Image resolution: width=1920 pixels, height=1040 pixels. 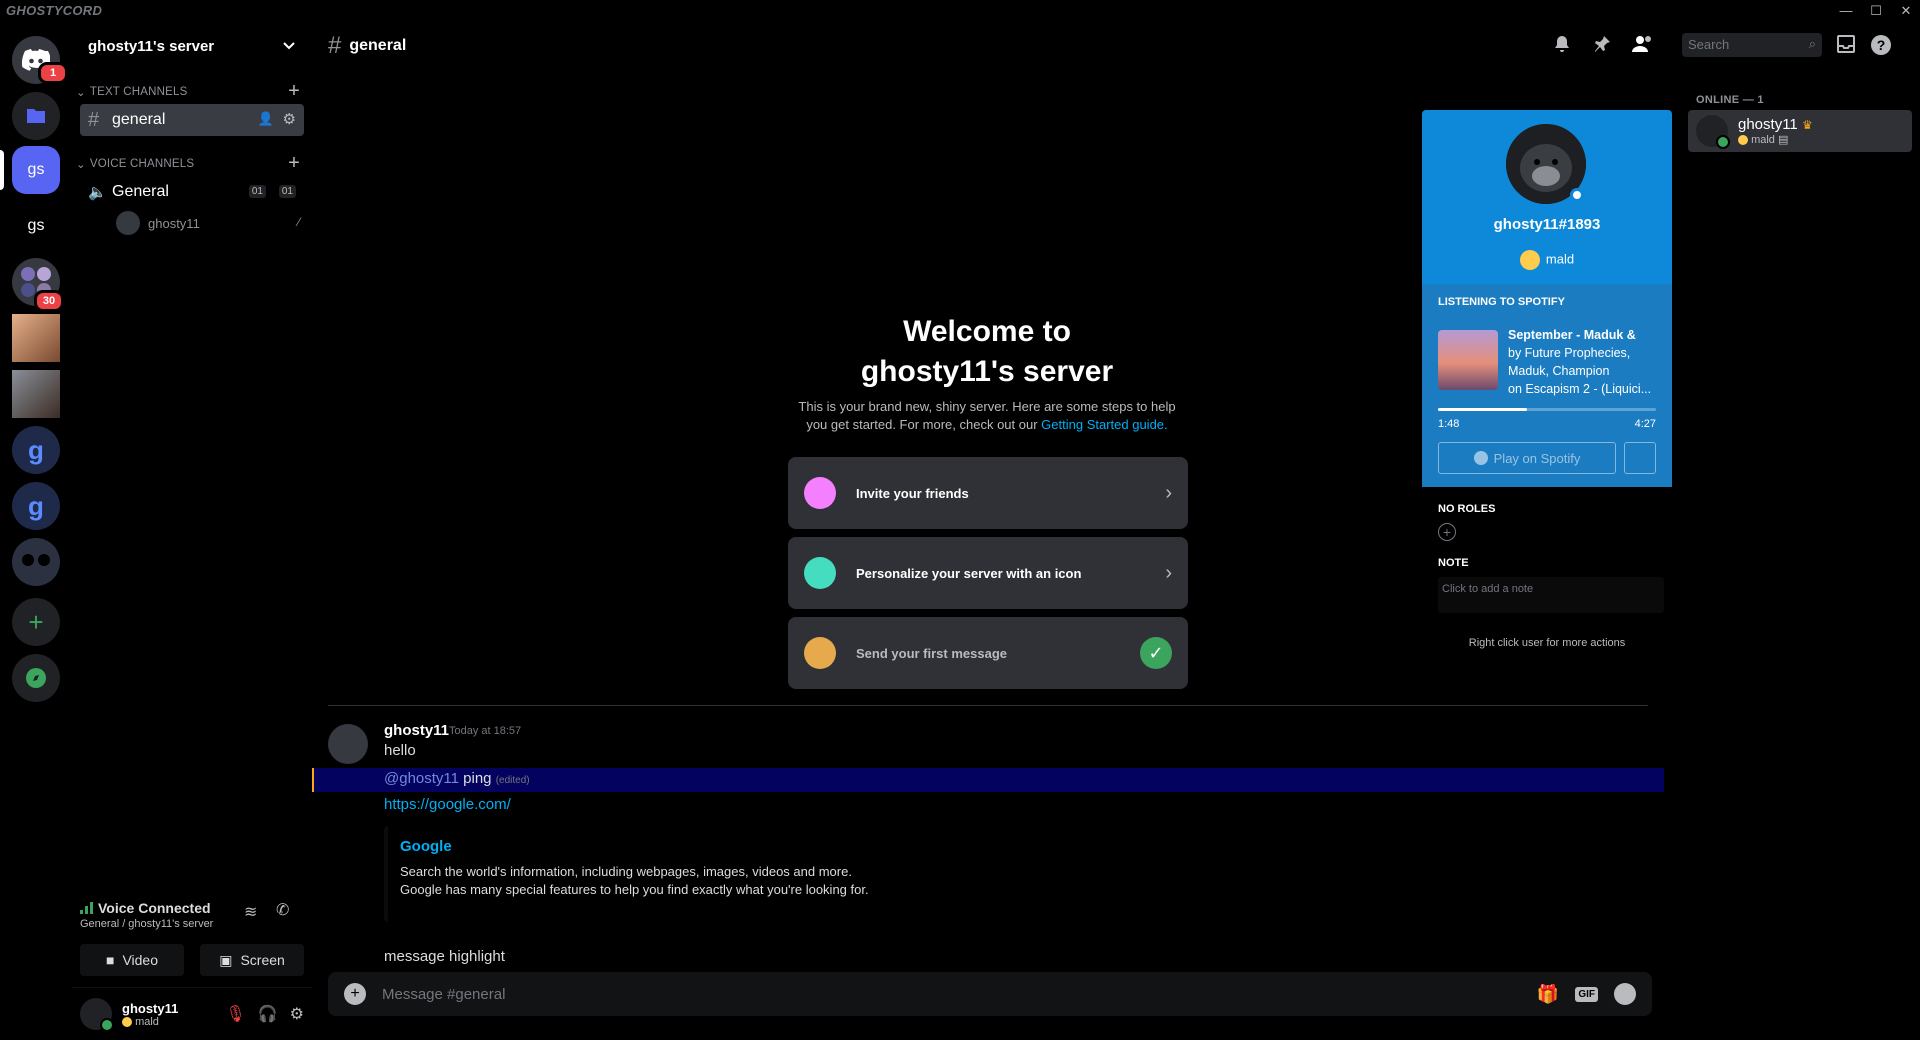 I want to click on member-item: ghosty11 ♛ mald ▤, so click(x=1800, y=131).